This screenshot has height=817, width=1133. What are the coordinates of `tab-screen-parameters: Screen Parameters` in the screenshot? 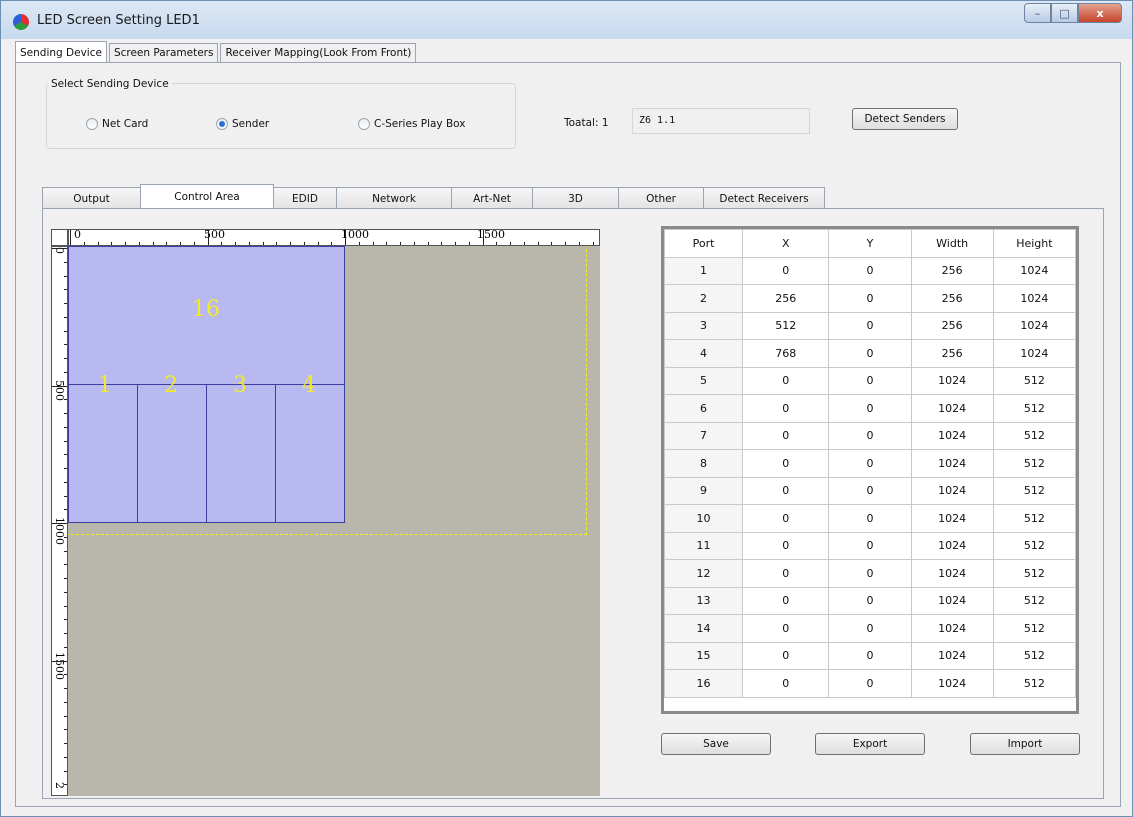 It's located at (163, 53).